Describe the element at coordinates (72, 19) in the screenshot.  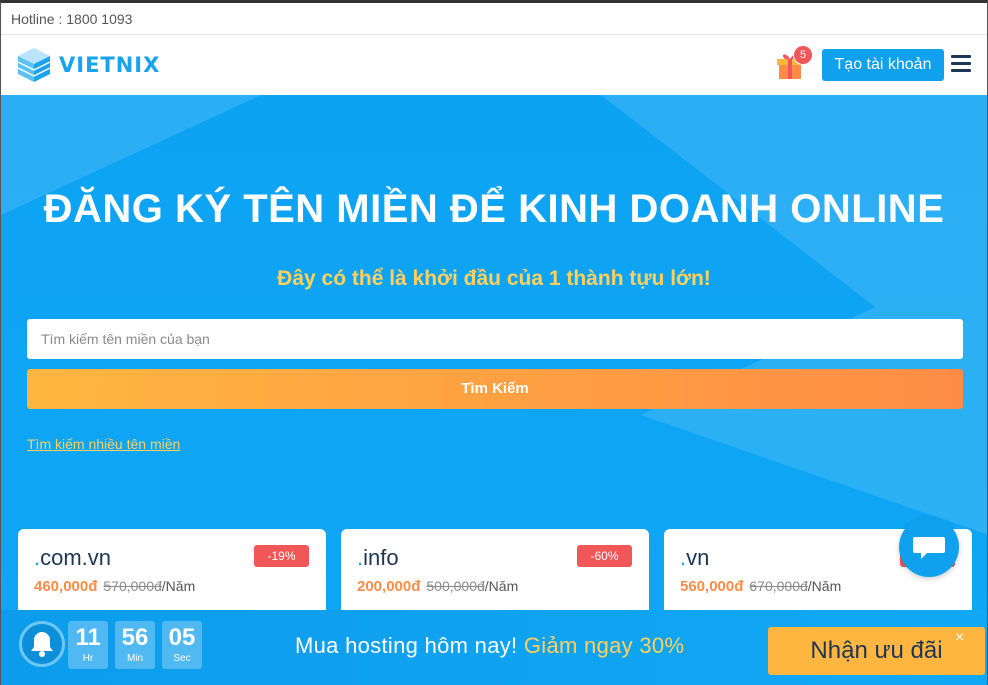
I see `hotline-text: Hotline : 1800 1093` at that location.